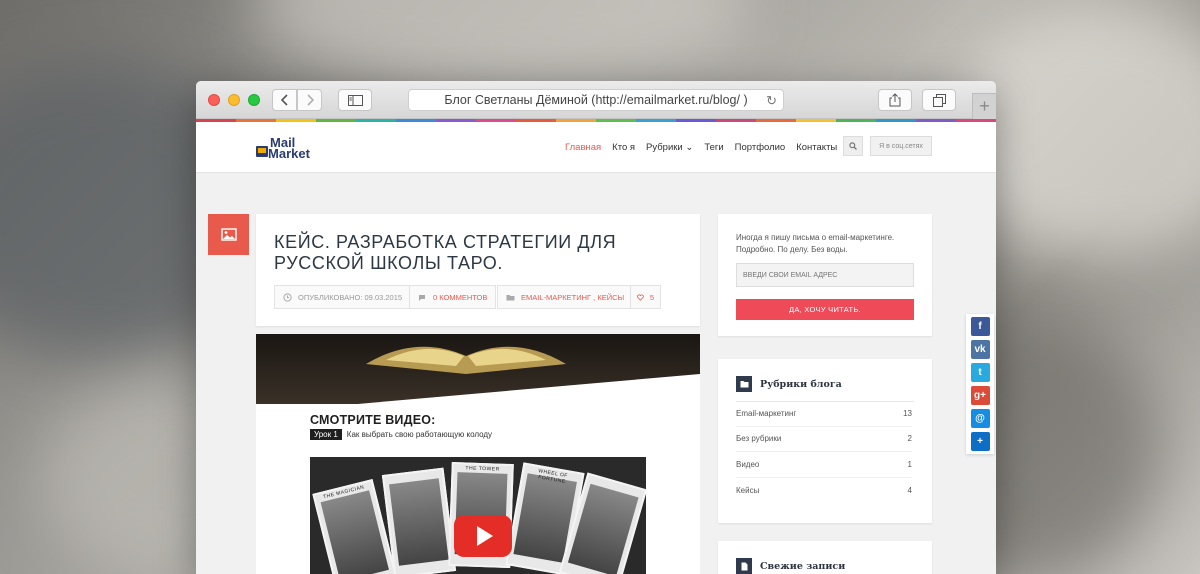 The width and height of the screenshot is (1200, 574). I want to click on post-comments-link: 0 КОММЕНТОВ, so click(453, 297).